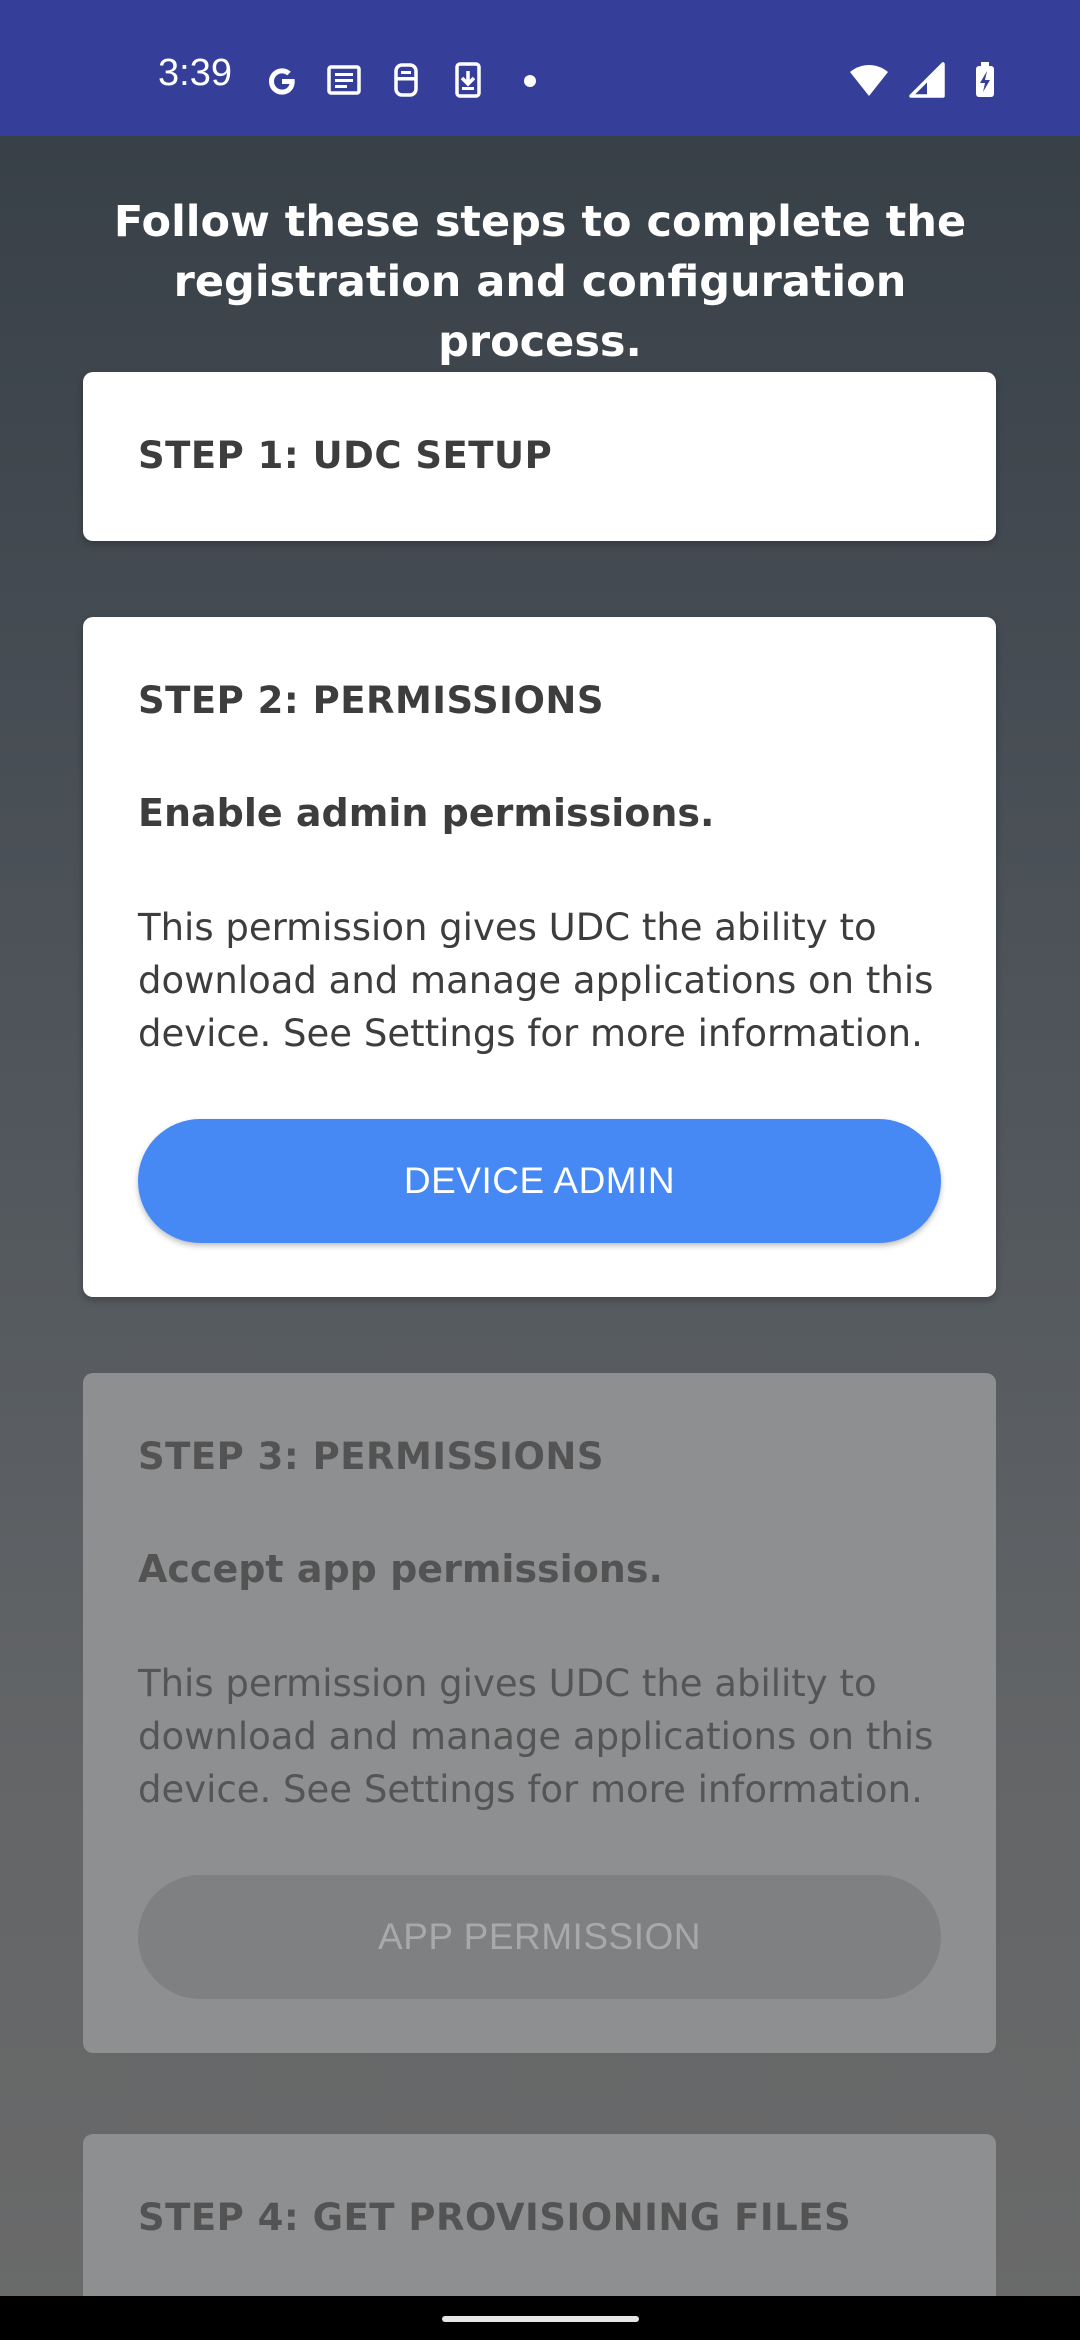  What do you see at coordinates (426, 813) in the screenshot?
I see `step-2-subtitle: Enable admin permissions.` at bounding box center [426, 813].